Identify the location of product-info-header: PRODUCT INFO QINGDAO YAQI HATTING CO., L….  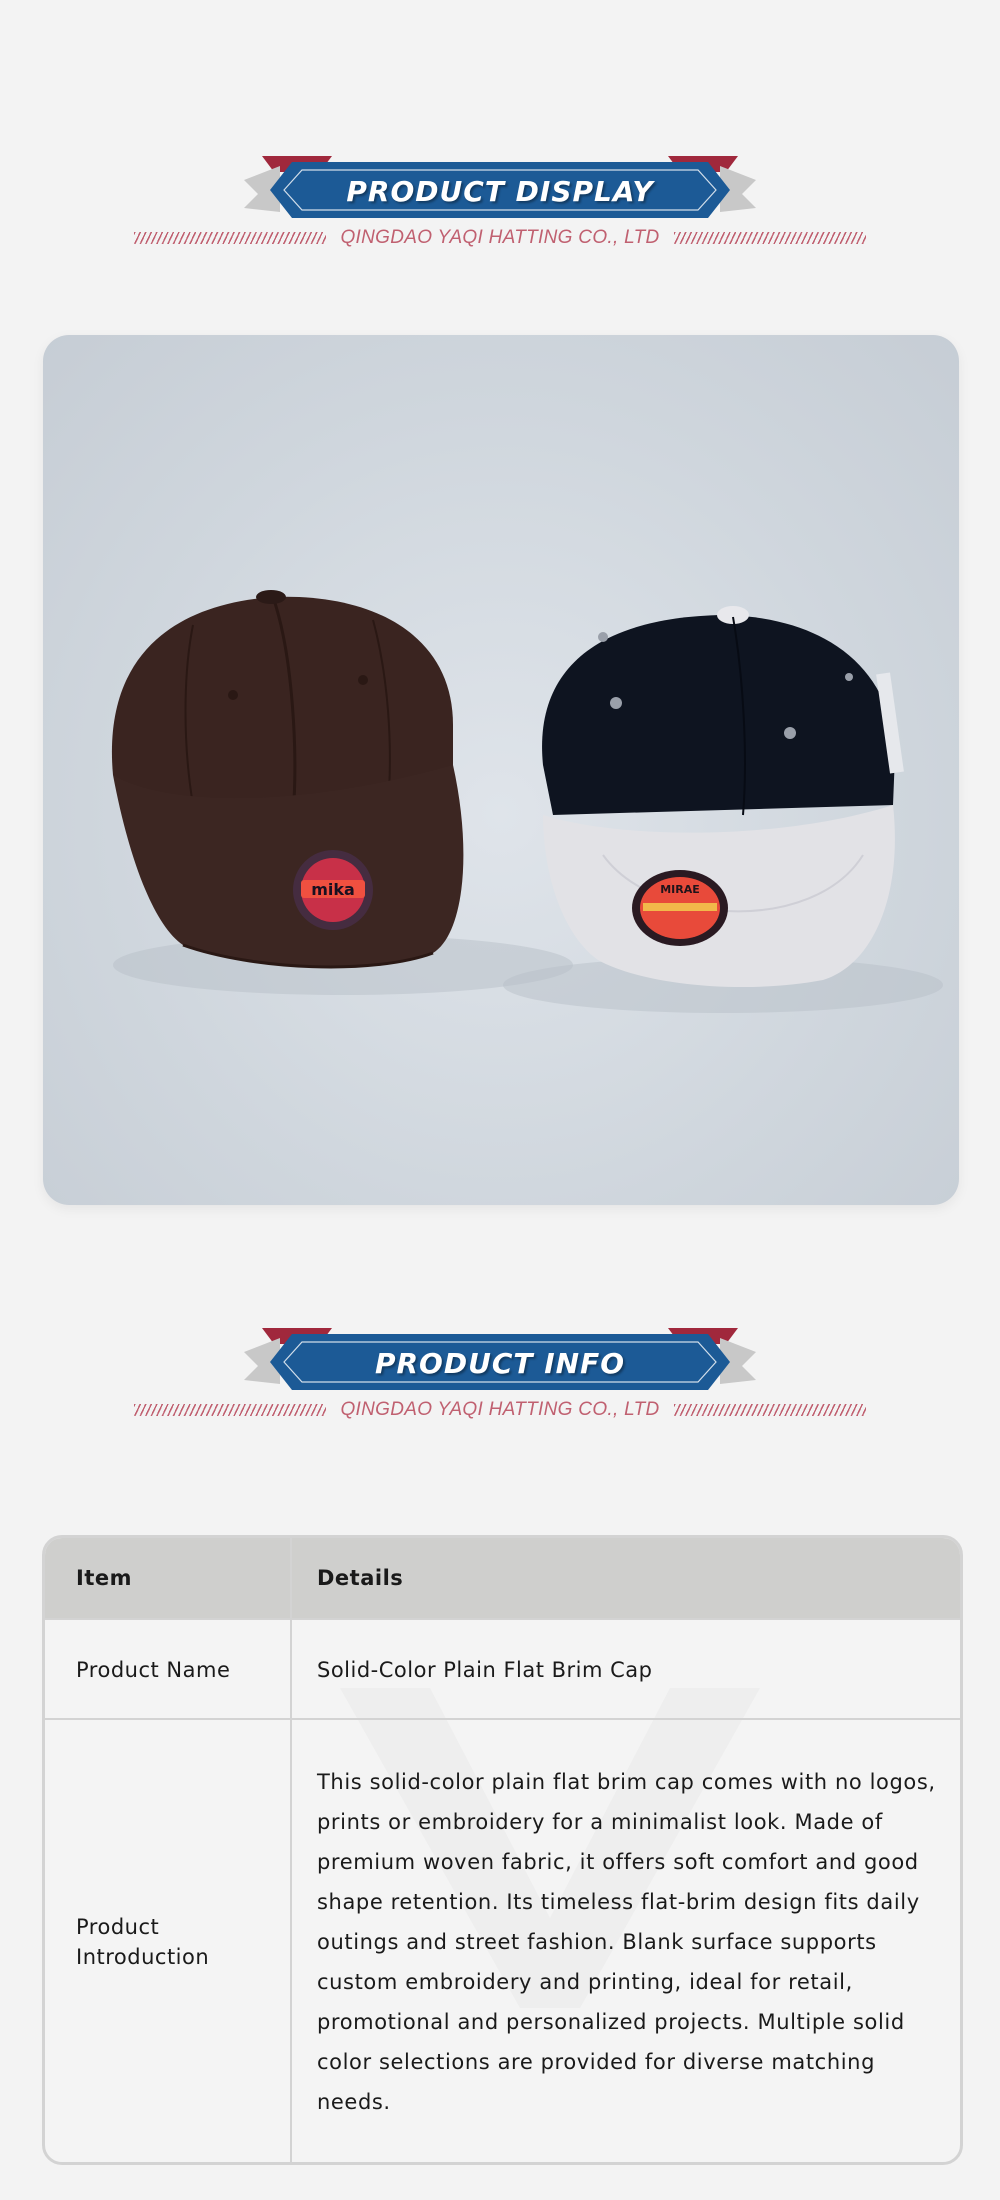
(500, 1382).